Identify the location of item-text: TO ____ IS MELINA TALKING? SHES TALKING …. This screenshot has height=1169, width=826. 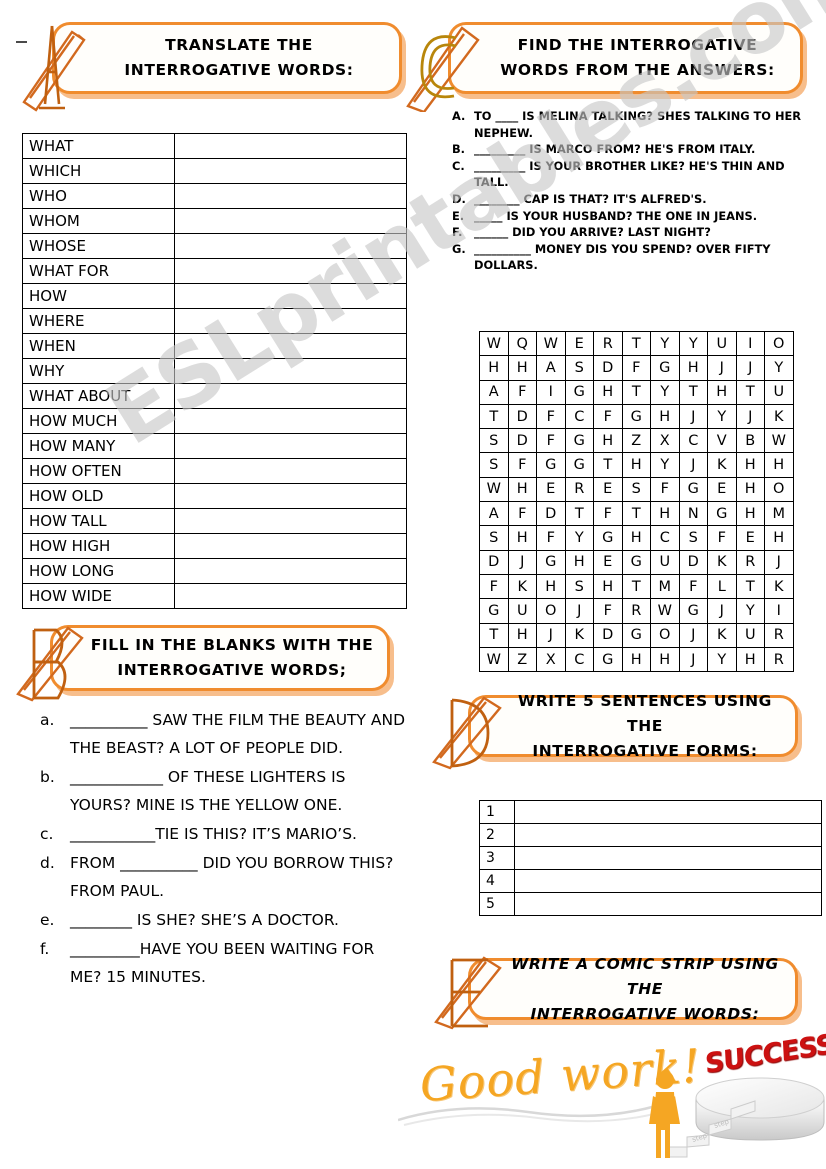
(643, 124).